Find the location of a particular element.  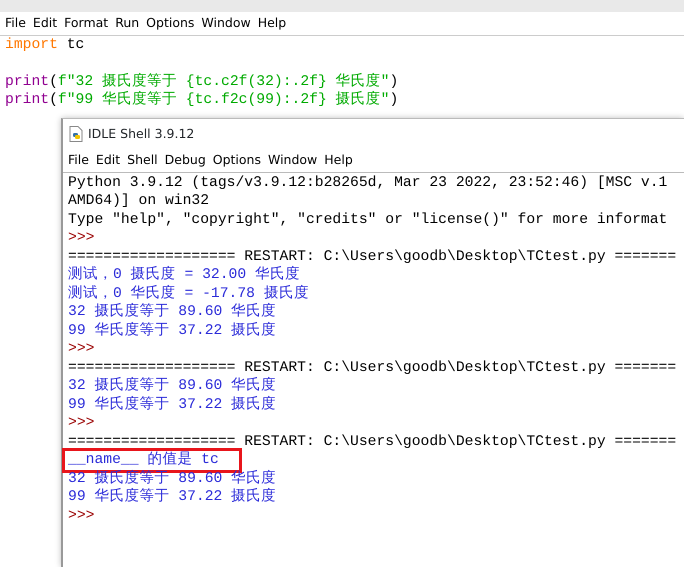

shell-output-line: __name__ 的值是 tc is located at coordinates (152, 460).